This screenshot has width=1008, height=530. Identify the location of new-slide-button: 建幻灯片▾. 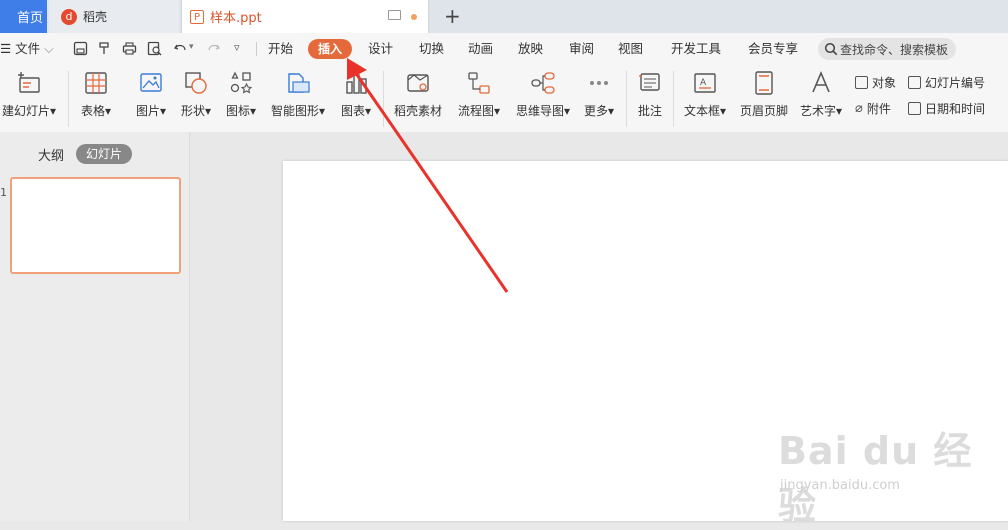
(29, 92).